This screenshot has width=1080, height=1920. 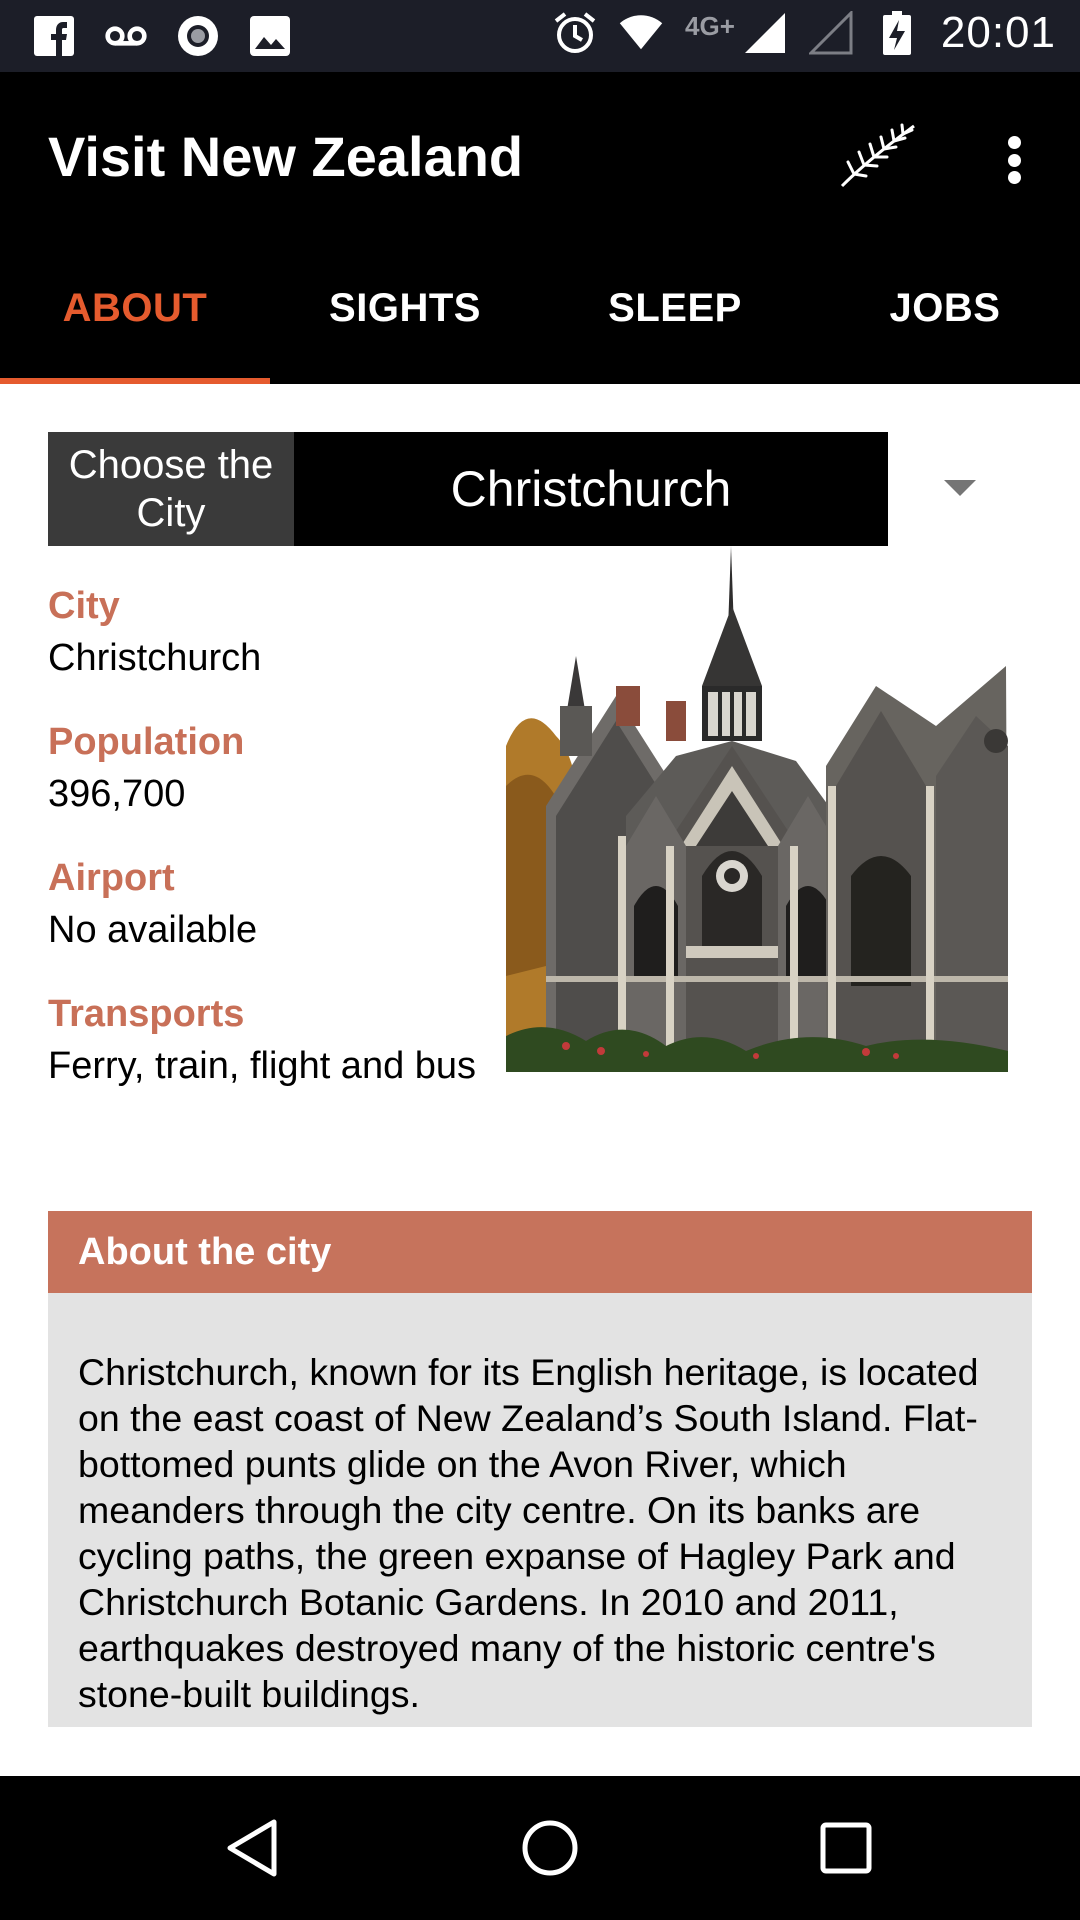 What do you see at coordinates (270, 36) in the screenshot?
I see `image-icon` at bounding box center [270, 36].